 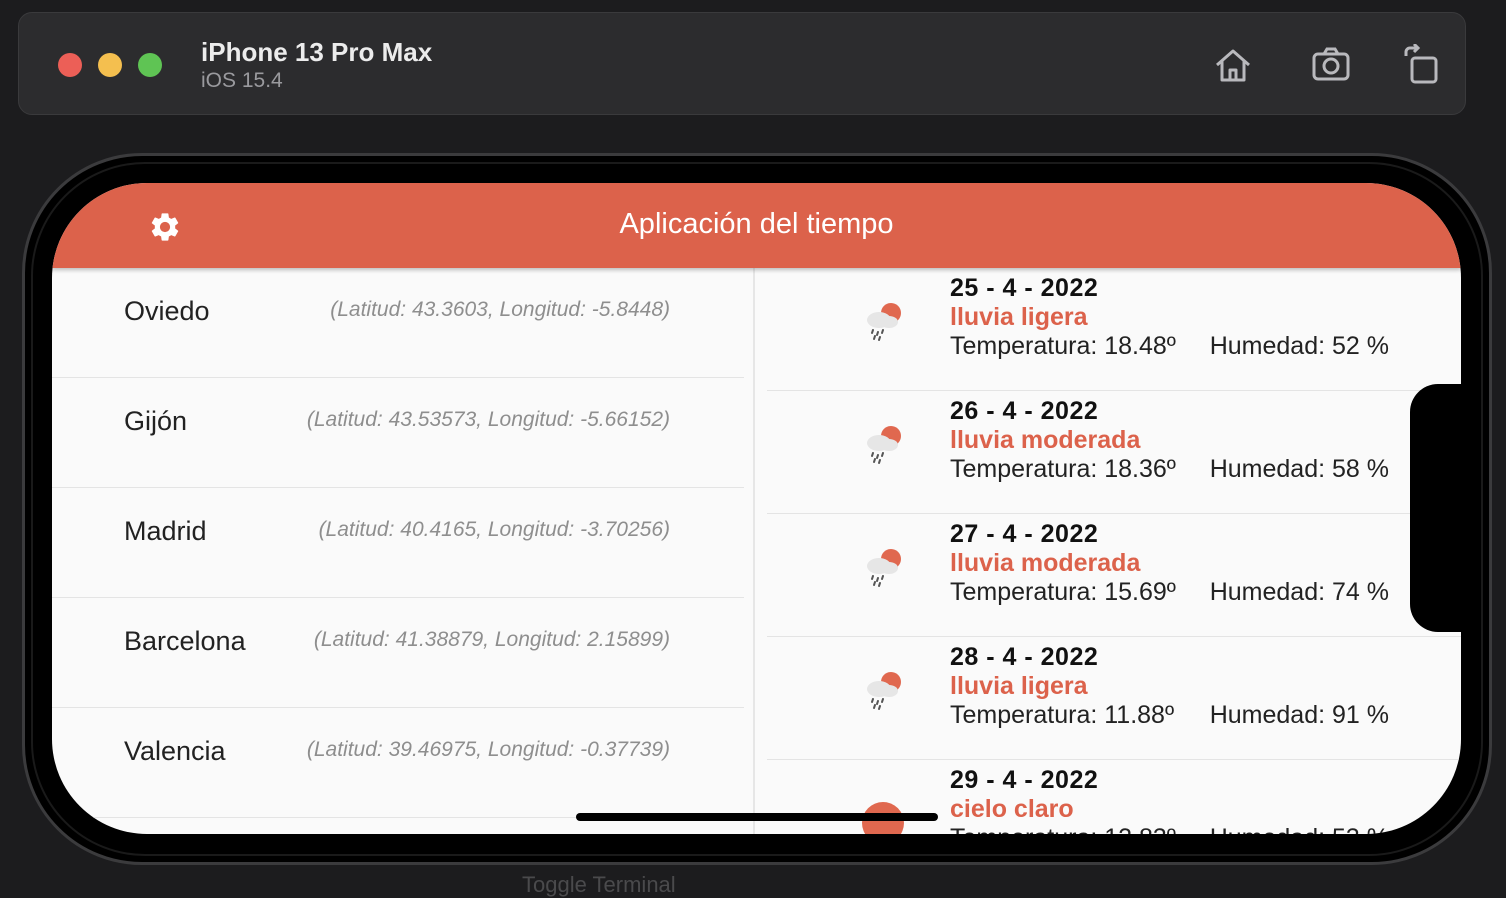 I want to click on city-coordinates: (Latitud: 43.53573, Longitud: -5.66152), so click(x=488, y=419).